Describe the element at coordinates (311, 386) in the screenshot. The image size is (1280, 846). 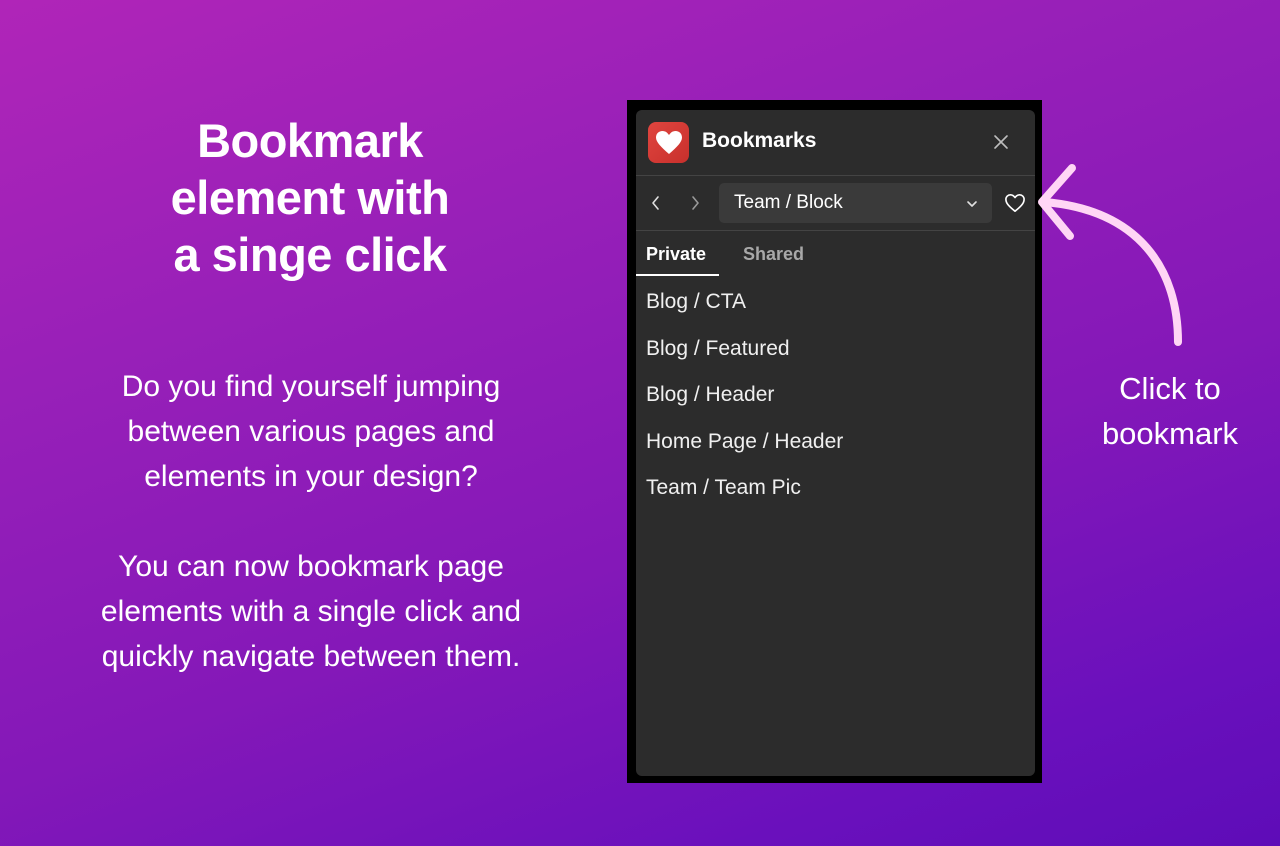
I see `paragraph1-line-1: Do you find yourself jumping` at that location.